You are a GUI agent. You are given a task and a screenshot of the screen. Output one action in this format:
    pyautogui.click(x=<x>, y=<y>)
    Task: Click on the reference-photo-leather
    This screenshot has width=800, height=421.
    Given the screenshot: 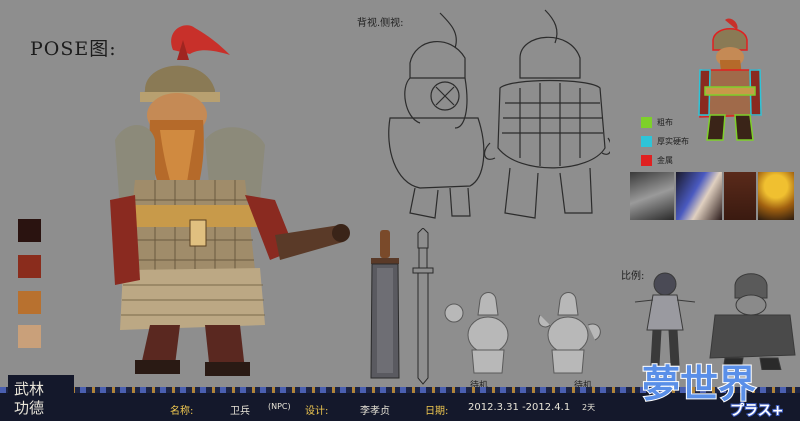 What is the action you would take?
    pyautogui.click(x=740, y=196)
    